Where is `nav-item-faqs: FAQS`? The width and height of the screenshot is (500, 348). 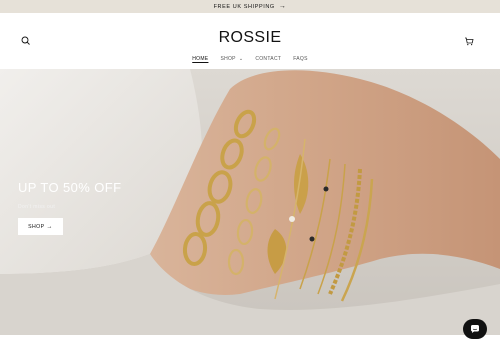
nav-item-faqs: FAQS is located at coordinates (300, 59).